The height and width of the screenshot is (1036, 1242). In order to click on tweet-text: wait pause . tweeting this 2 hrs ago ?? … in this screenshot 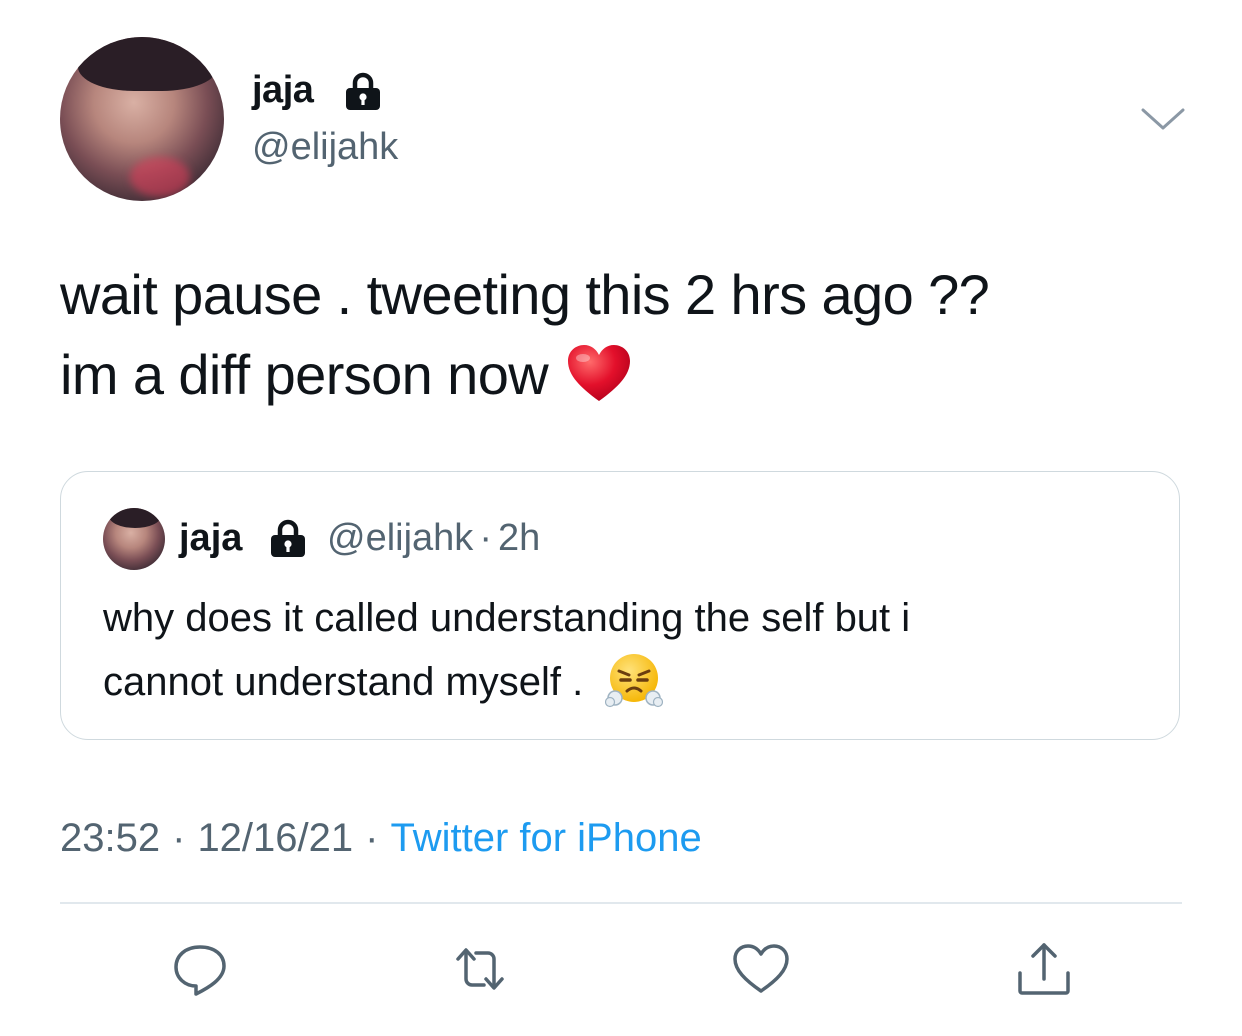, I will do `click(620, 335)`.